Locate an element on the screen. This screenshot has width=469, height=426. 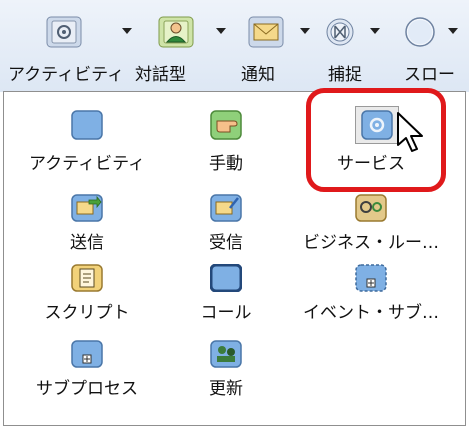
palette-item-label: 手動 is located at coordinates (226, 164).